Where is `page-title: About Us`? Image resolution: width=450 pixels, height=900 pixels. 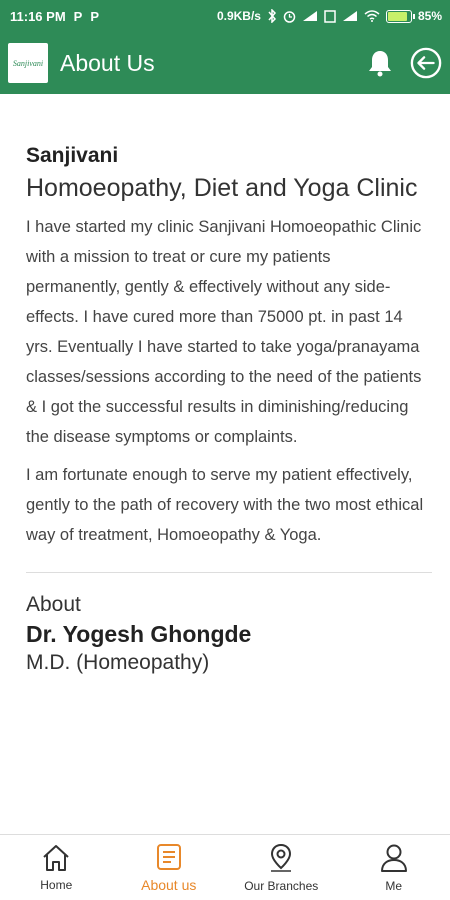
page-title: About Us is located at coordinates (107, 62).